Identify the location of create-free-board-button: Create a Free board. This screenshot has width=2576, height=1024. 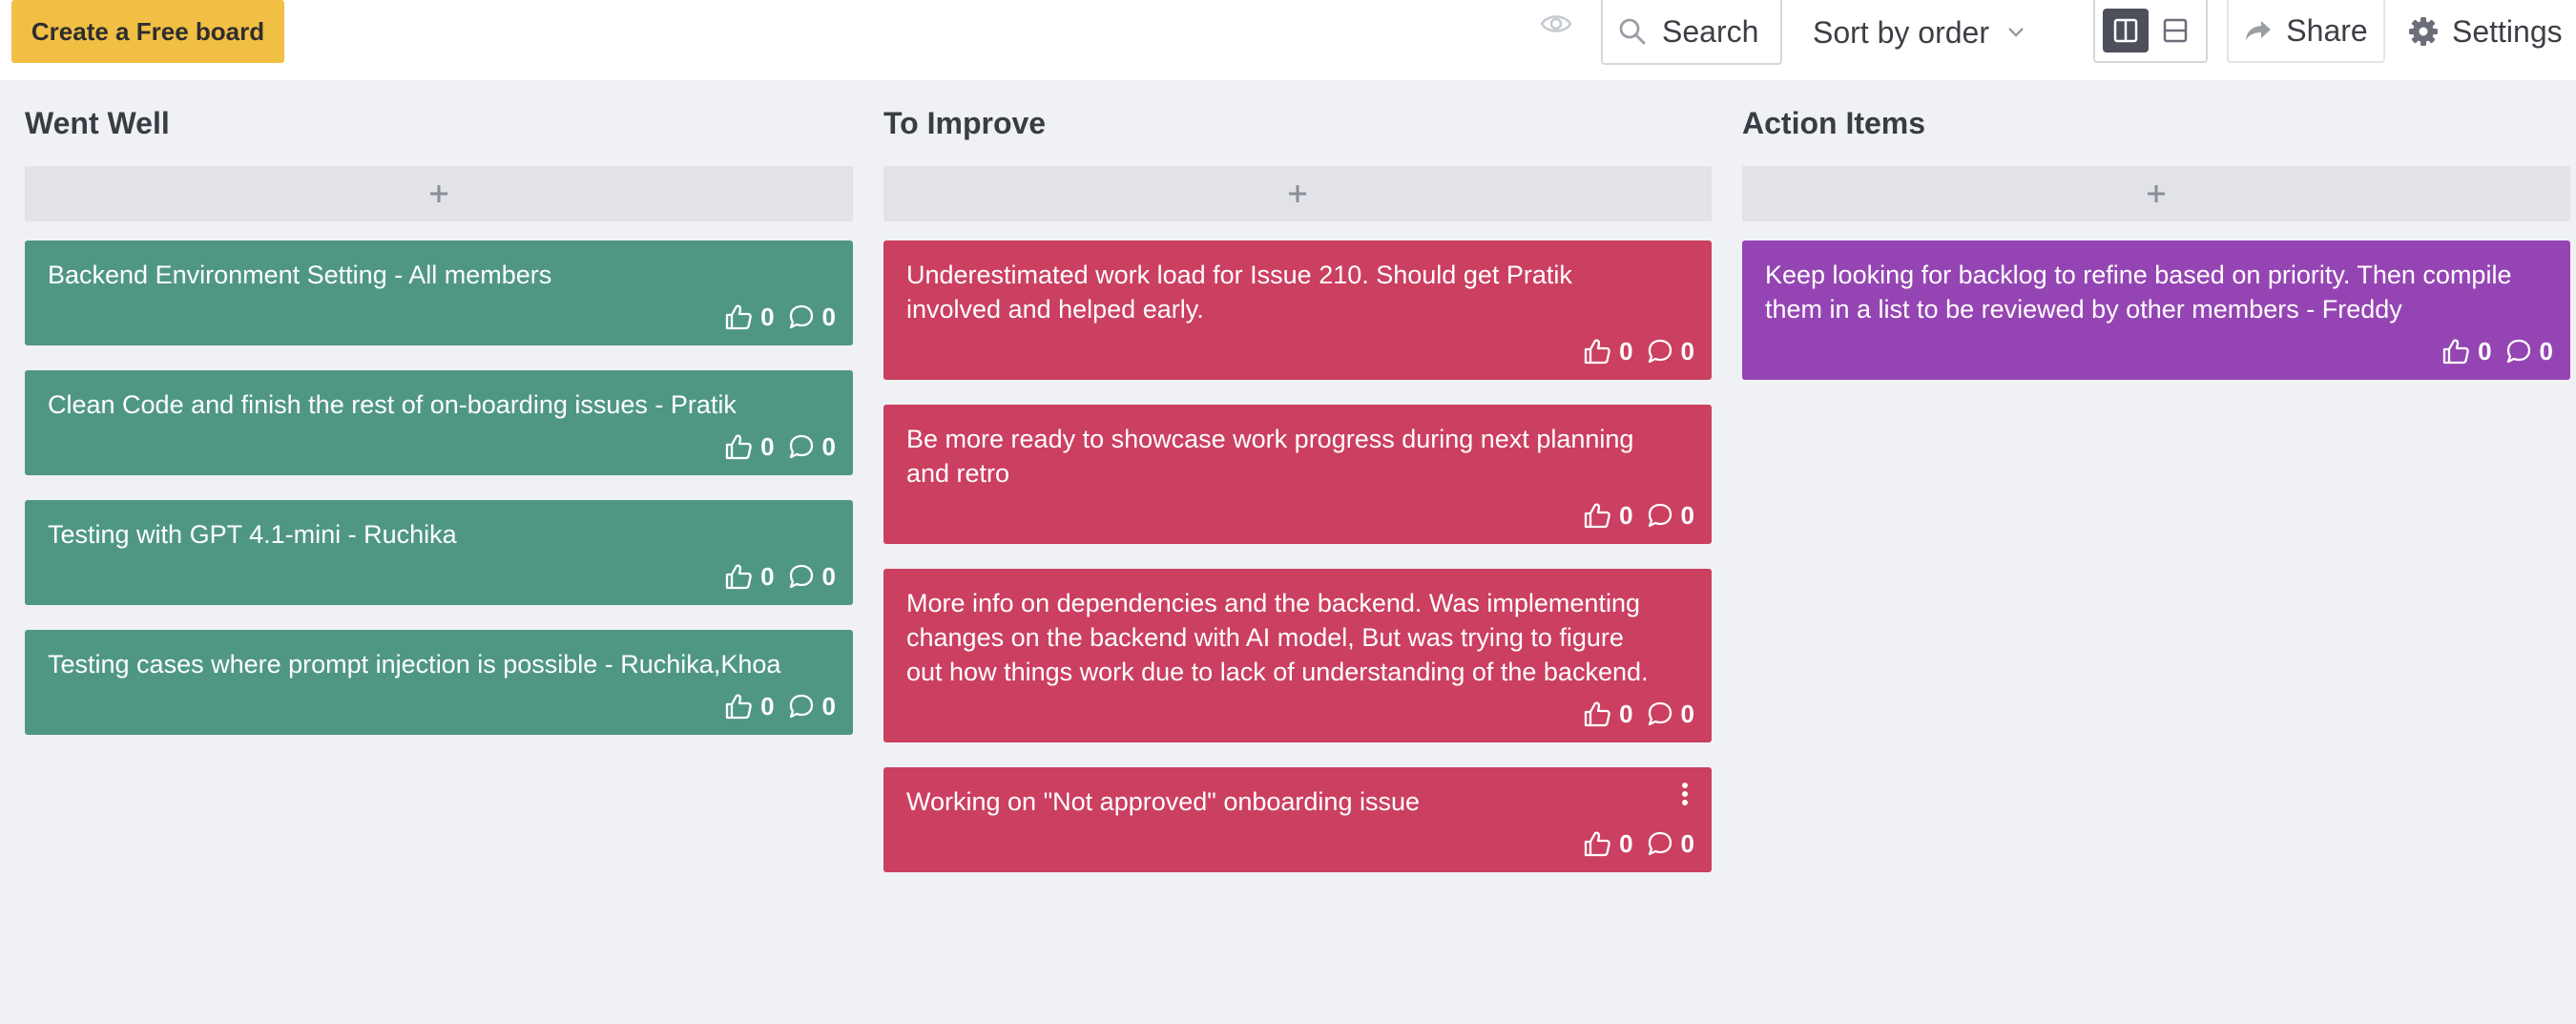
(147, 31).